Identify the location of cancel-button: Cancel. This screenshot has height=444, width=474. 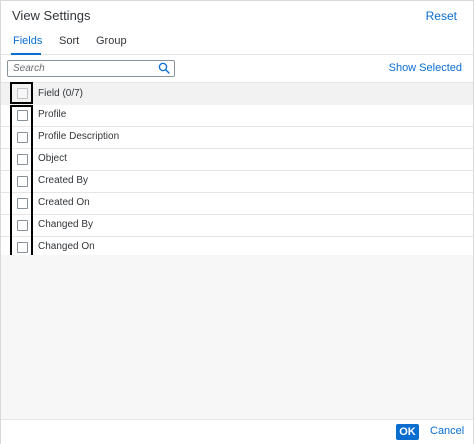
(447, 431).